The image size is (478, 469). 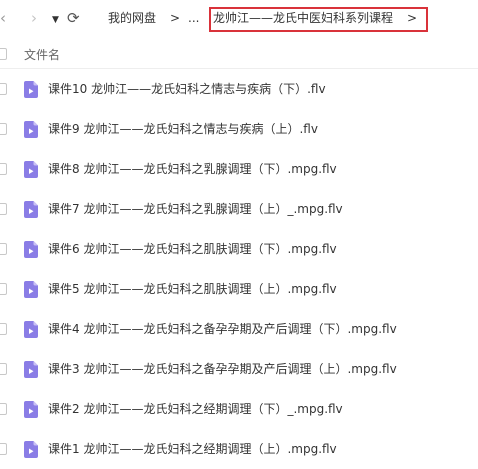 I want to click on file-row: 课件8 龙帅江——龙氏妇科之乳腺调理（下）.mpg.flv, so click(x=239, y=169).